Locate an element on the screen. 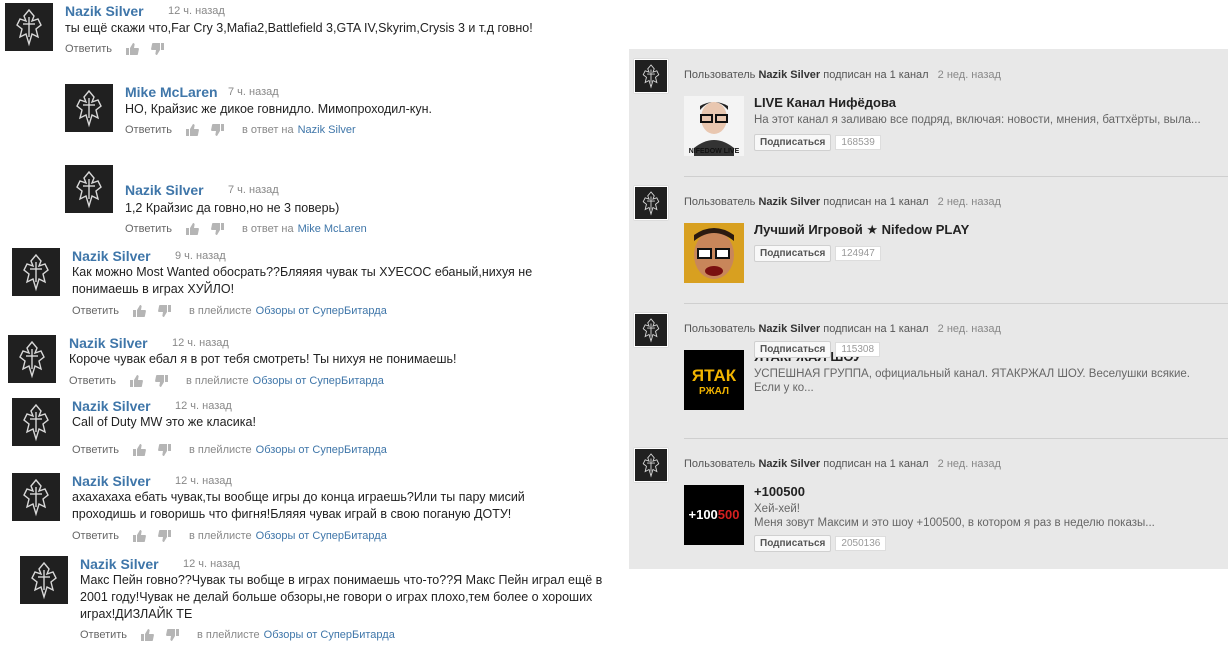  channel-thumbnail is located at coordinates (714, 253).